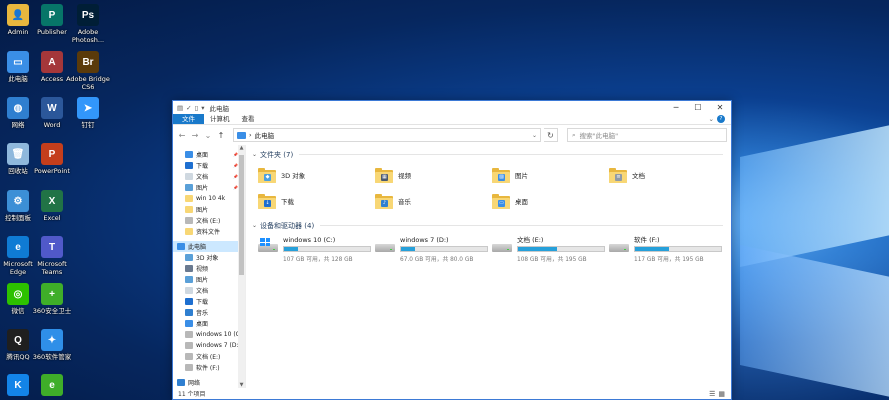 The height and width of the screenshot is (400, 889). I want to click on forward-button: →, so click(195, 135).